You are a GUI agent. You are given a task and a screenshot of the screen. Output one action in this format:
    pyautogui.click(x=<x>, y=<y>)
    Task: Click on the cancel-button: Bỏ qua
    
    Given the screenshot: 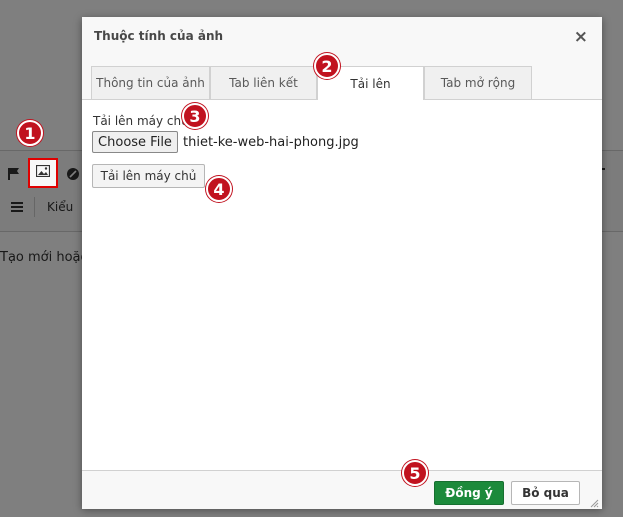 What is the action you would take?
    pyautogui.click(x=545, y=493)
    